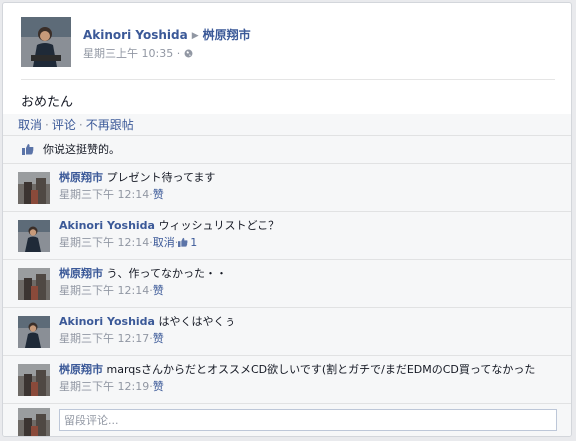 This screenshot has width=576, height=441. Describe the element at coordinates (161, 177) in the screenshot. I see `comment-text: プレゼント待ってます` at that location.